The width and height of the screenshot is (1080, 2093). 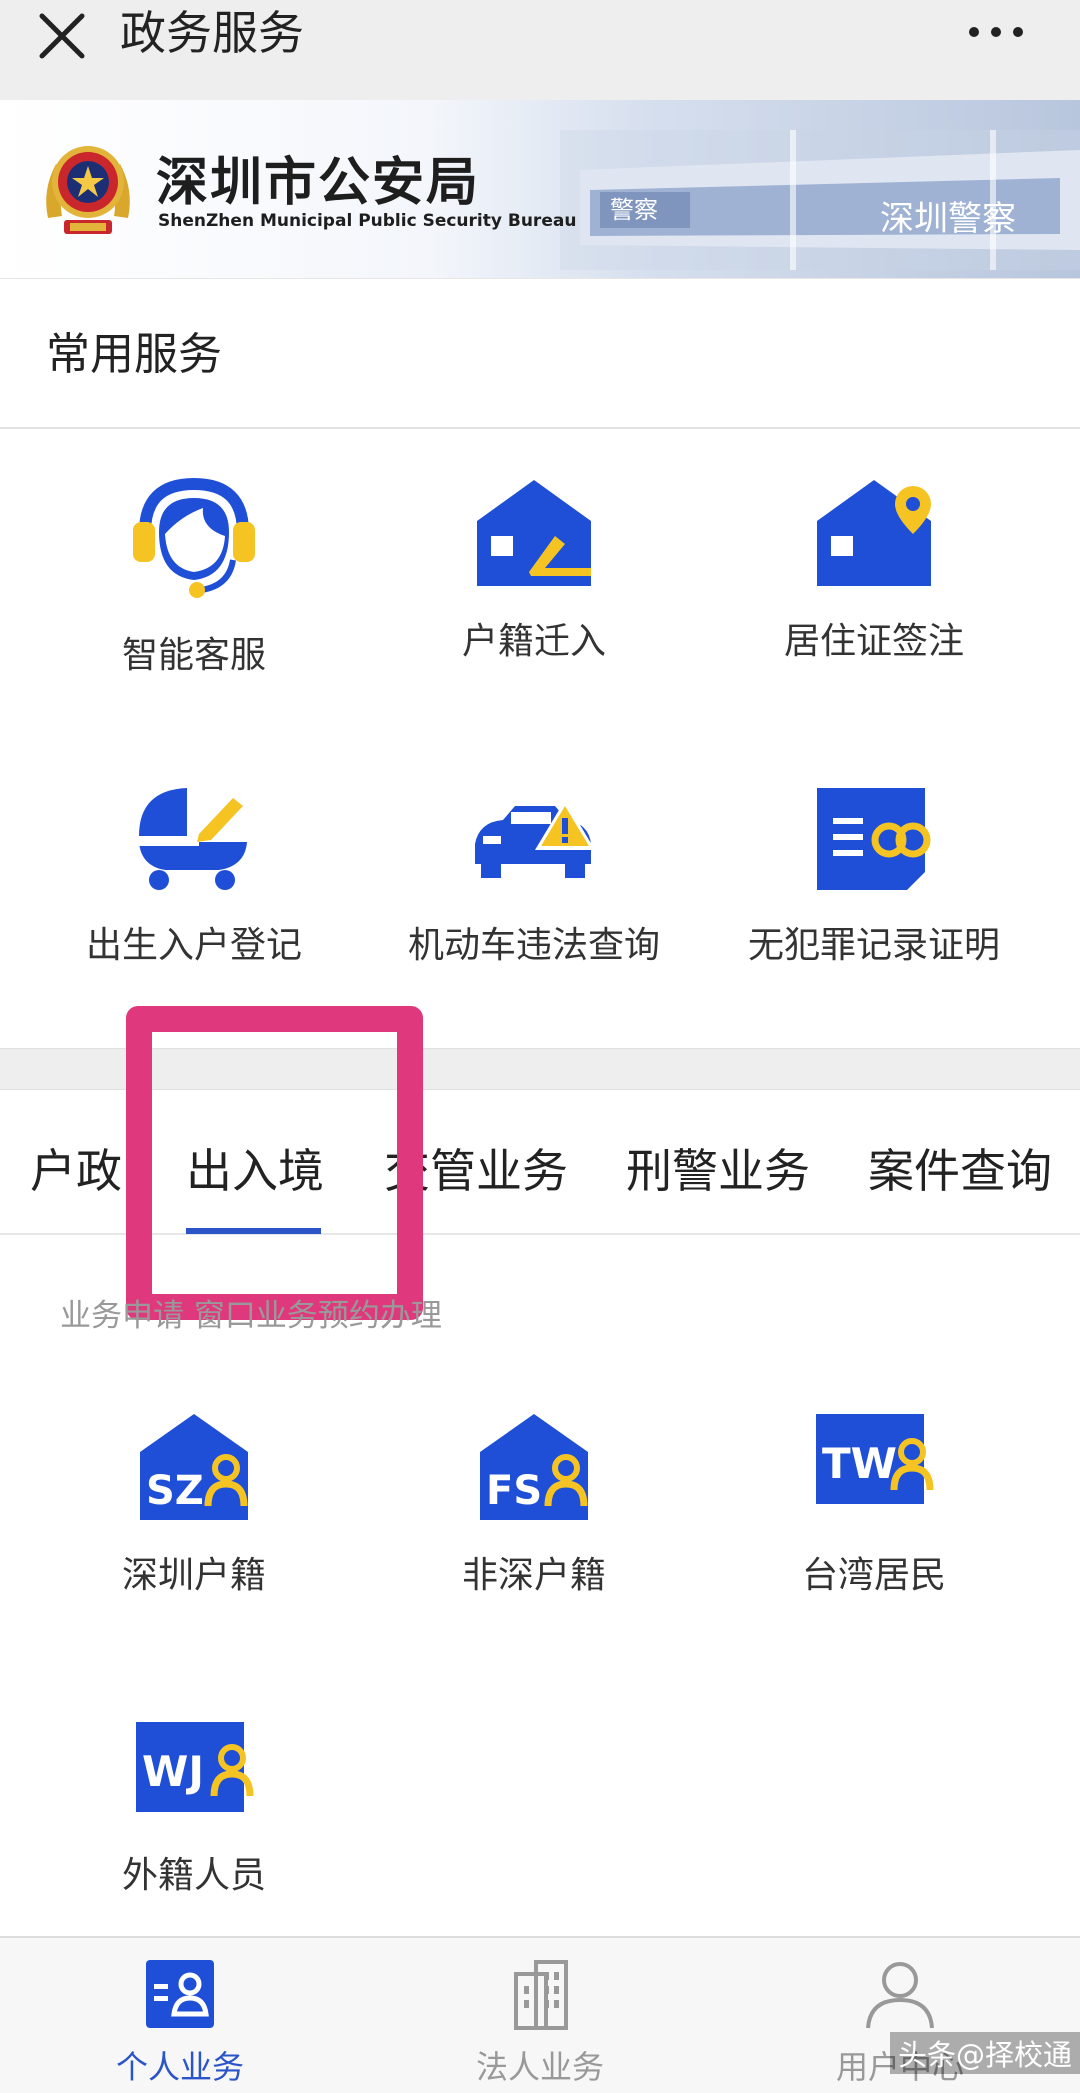 What do you see at coordinates (534, 533) in the screenshot?
I see `house-move-in-icon` at bounding box center [534, 533].